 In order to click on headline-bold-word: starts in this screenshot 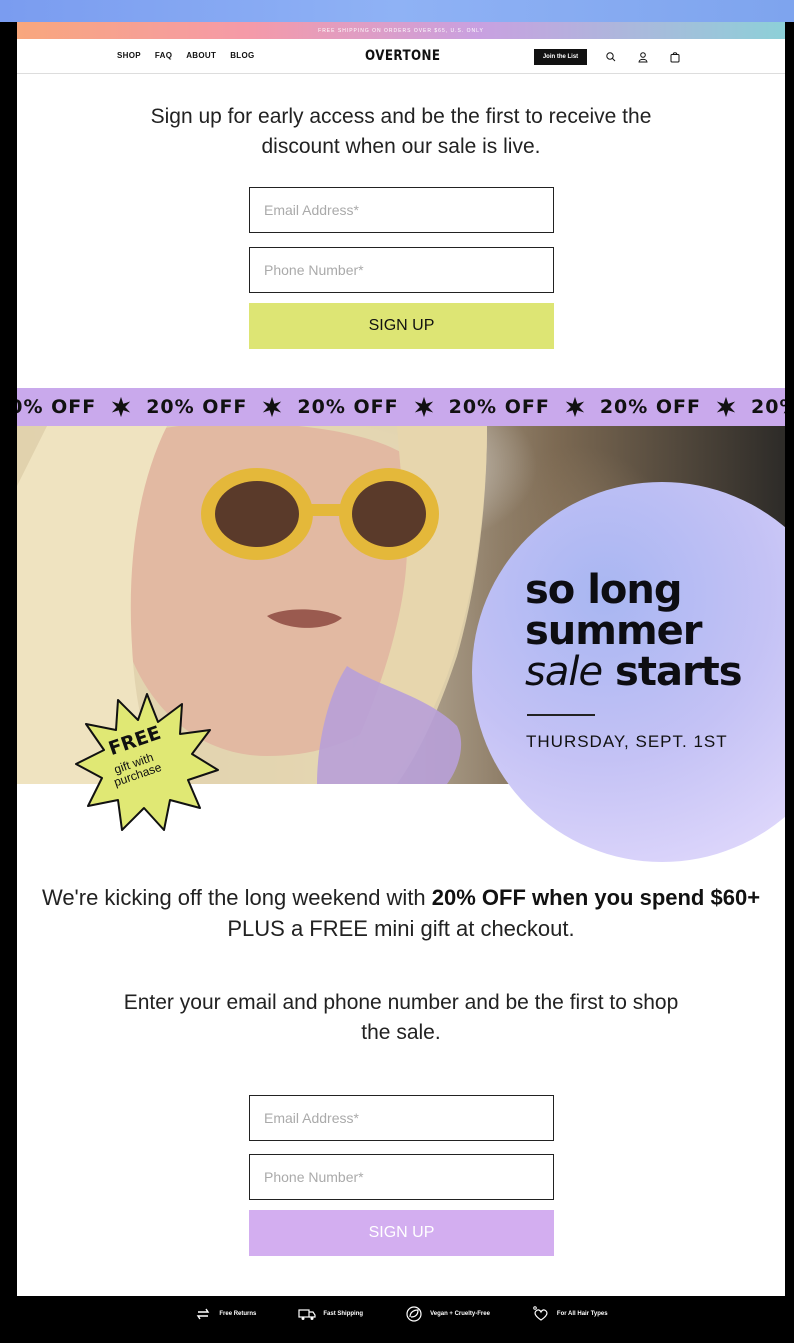, I will do `click(679, 672)`.